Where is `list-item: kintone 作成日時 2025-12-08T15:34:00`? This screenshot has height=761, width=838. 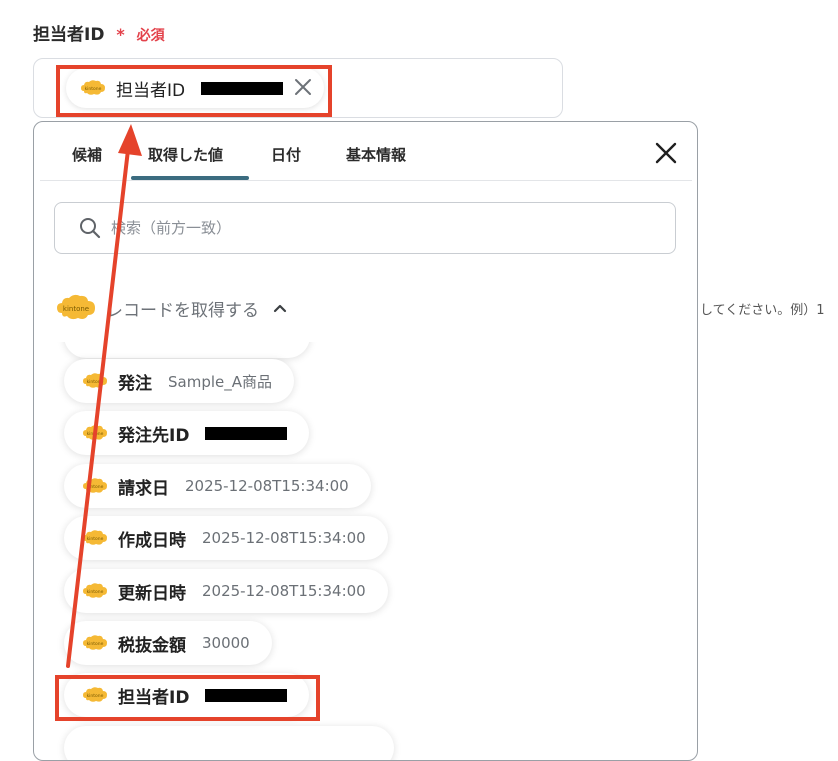 list-item: kintone 作成日時 2025-12-08T15:34:00 is located at coordinates (226, 538).